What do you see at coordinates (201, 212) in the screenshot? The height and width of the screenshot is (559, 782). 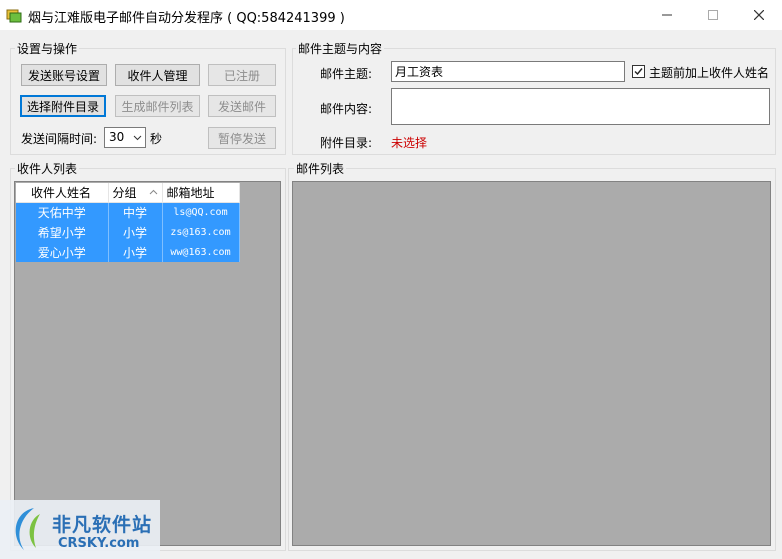 I see `recipient-email-cell: ls@QQ.com` at bounding box center [201, 212].